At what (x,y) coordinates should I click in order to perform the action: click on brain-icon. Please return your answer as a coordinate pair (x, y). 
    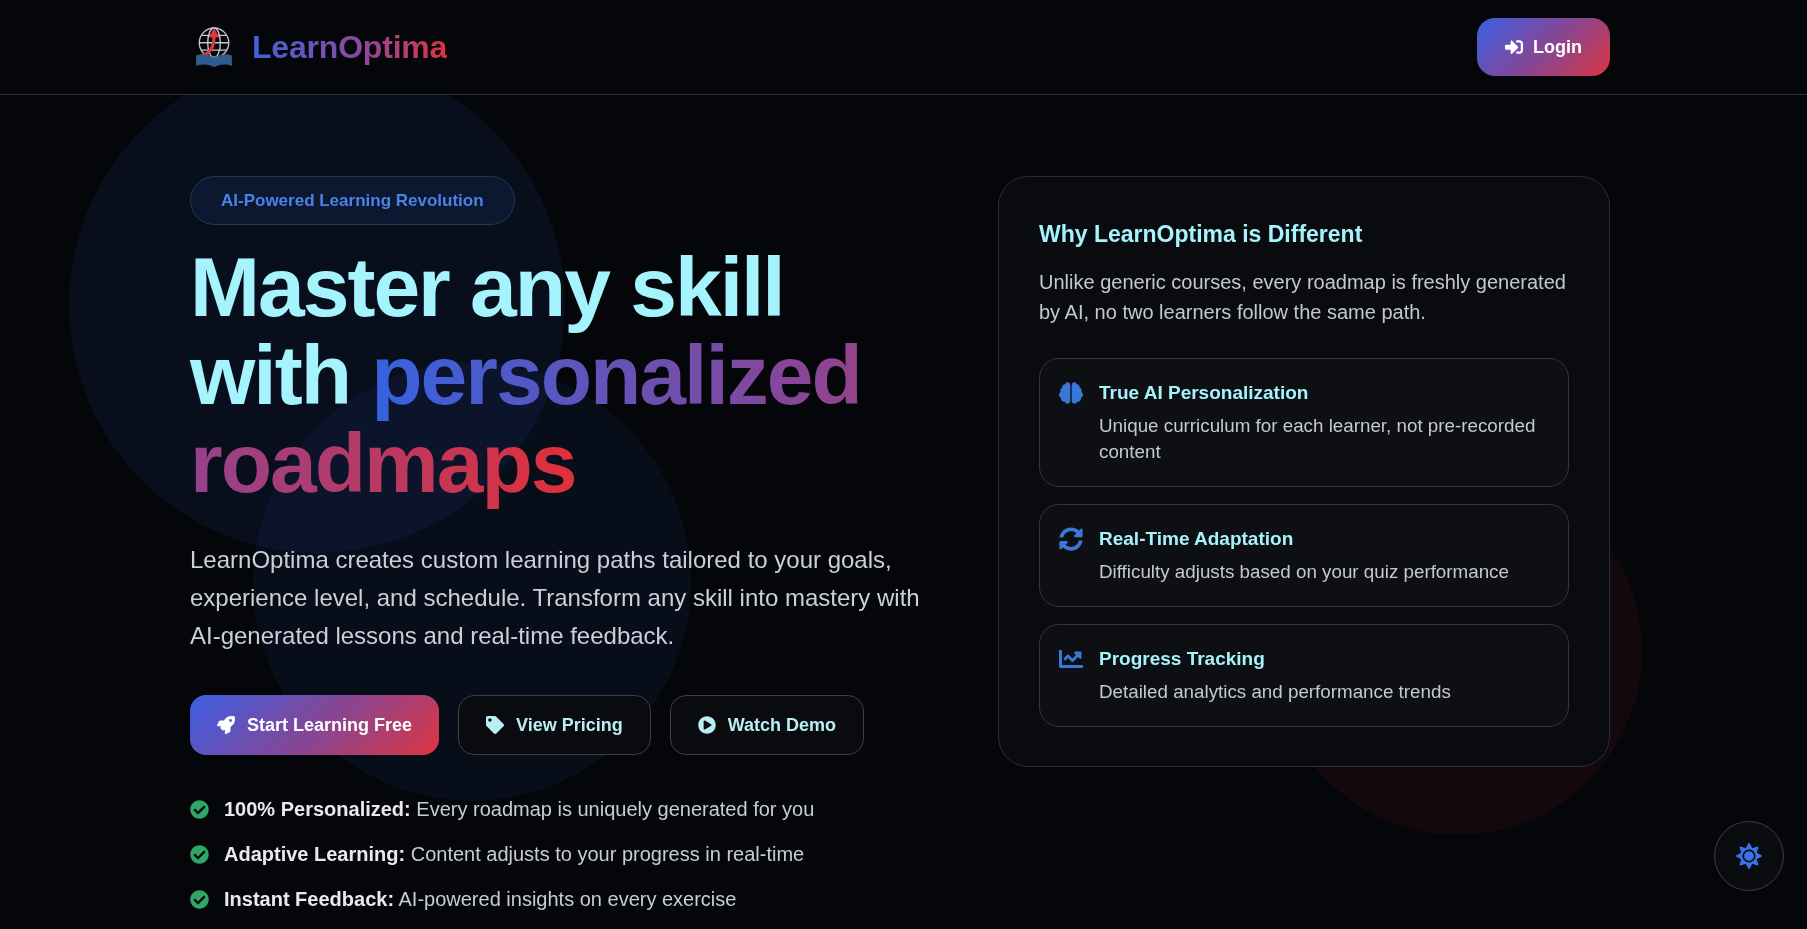
    Looking at the image, I should click on (1071, 393).